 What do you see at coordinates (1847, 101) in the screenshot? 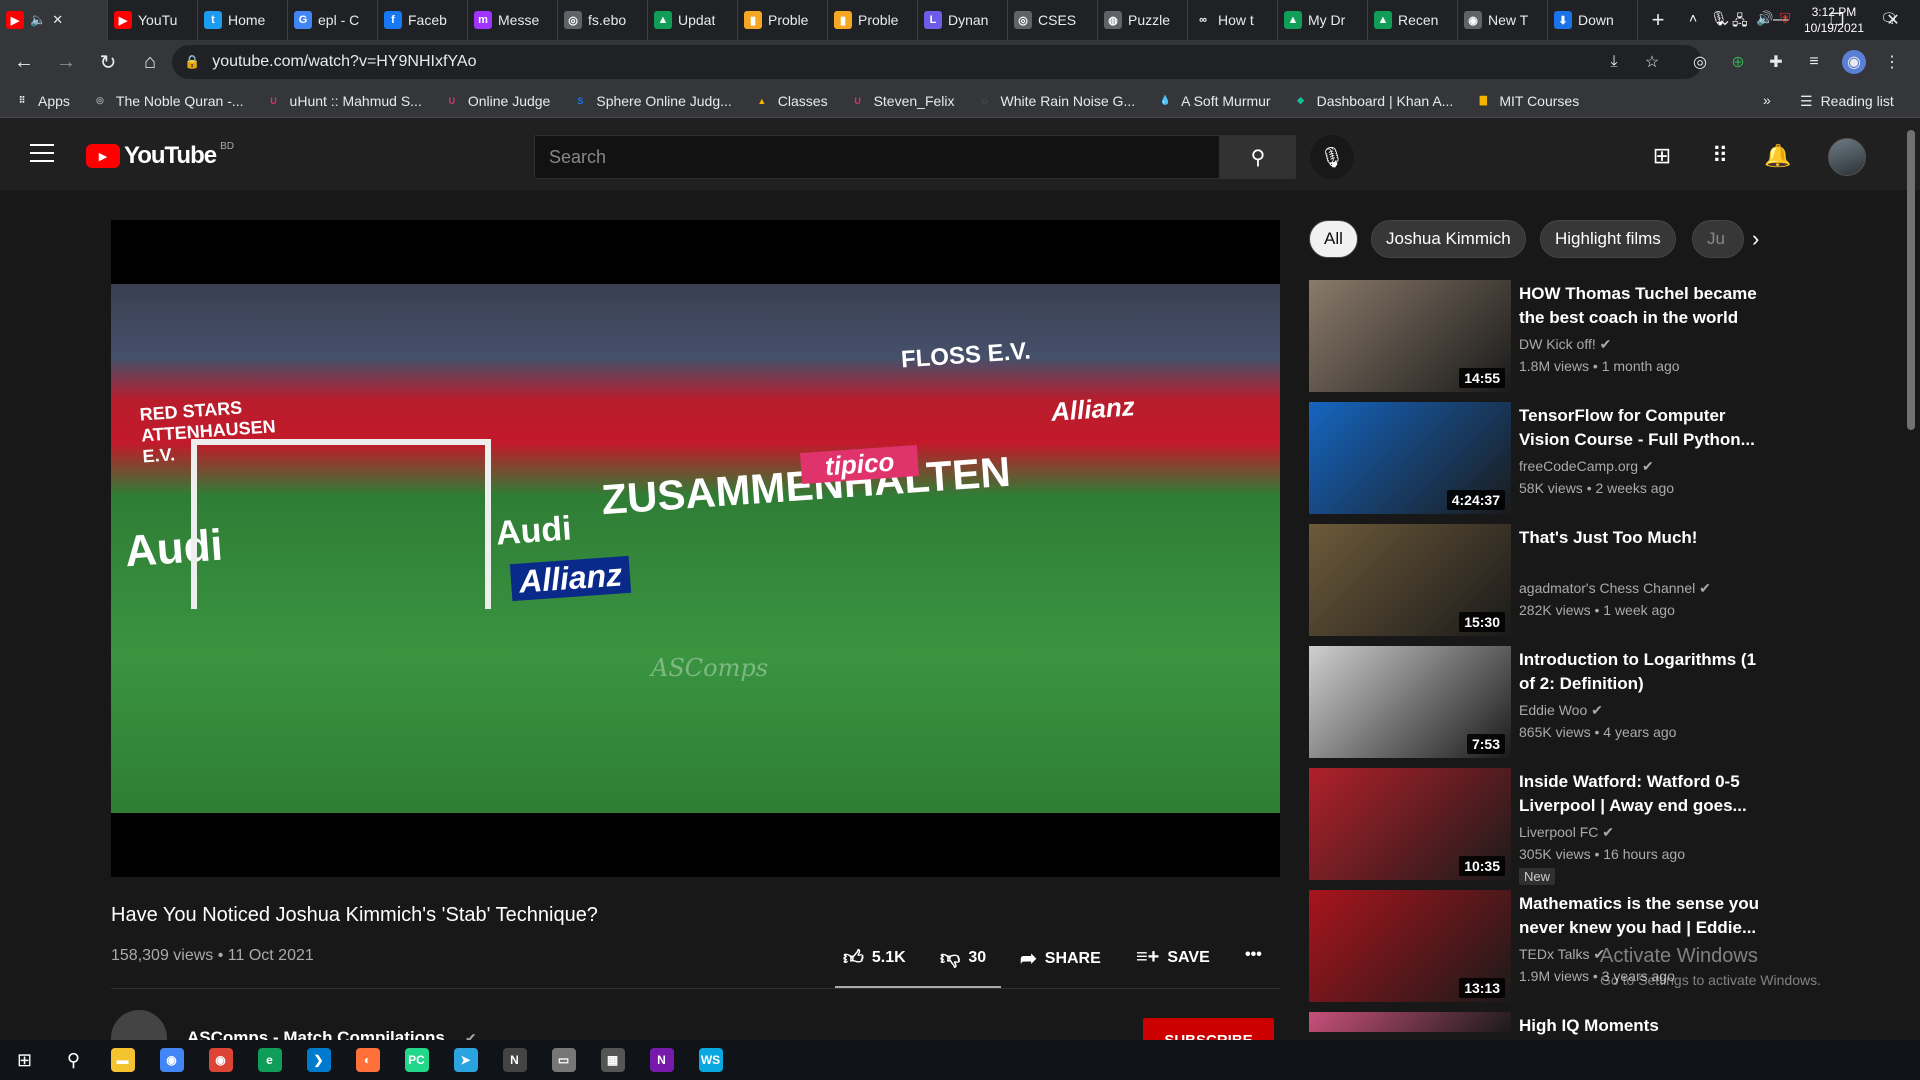
I see `reading-list-button: ☰ Reading list` at bounding box center [1847, 101].